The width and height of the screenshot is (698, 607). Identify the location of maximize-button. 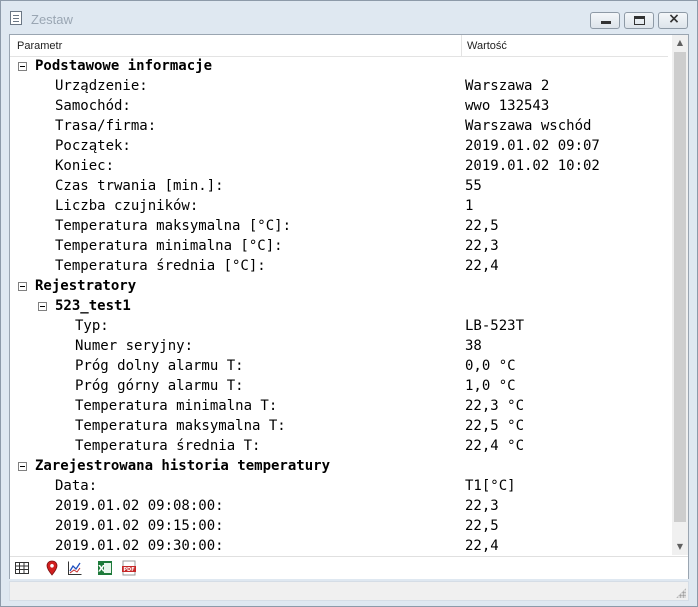
(639, 20).